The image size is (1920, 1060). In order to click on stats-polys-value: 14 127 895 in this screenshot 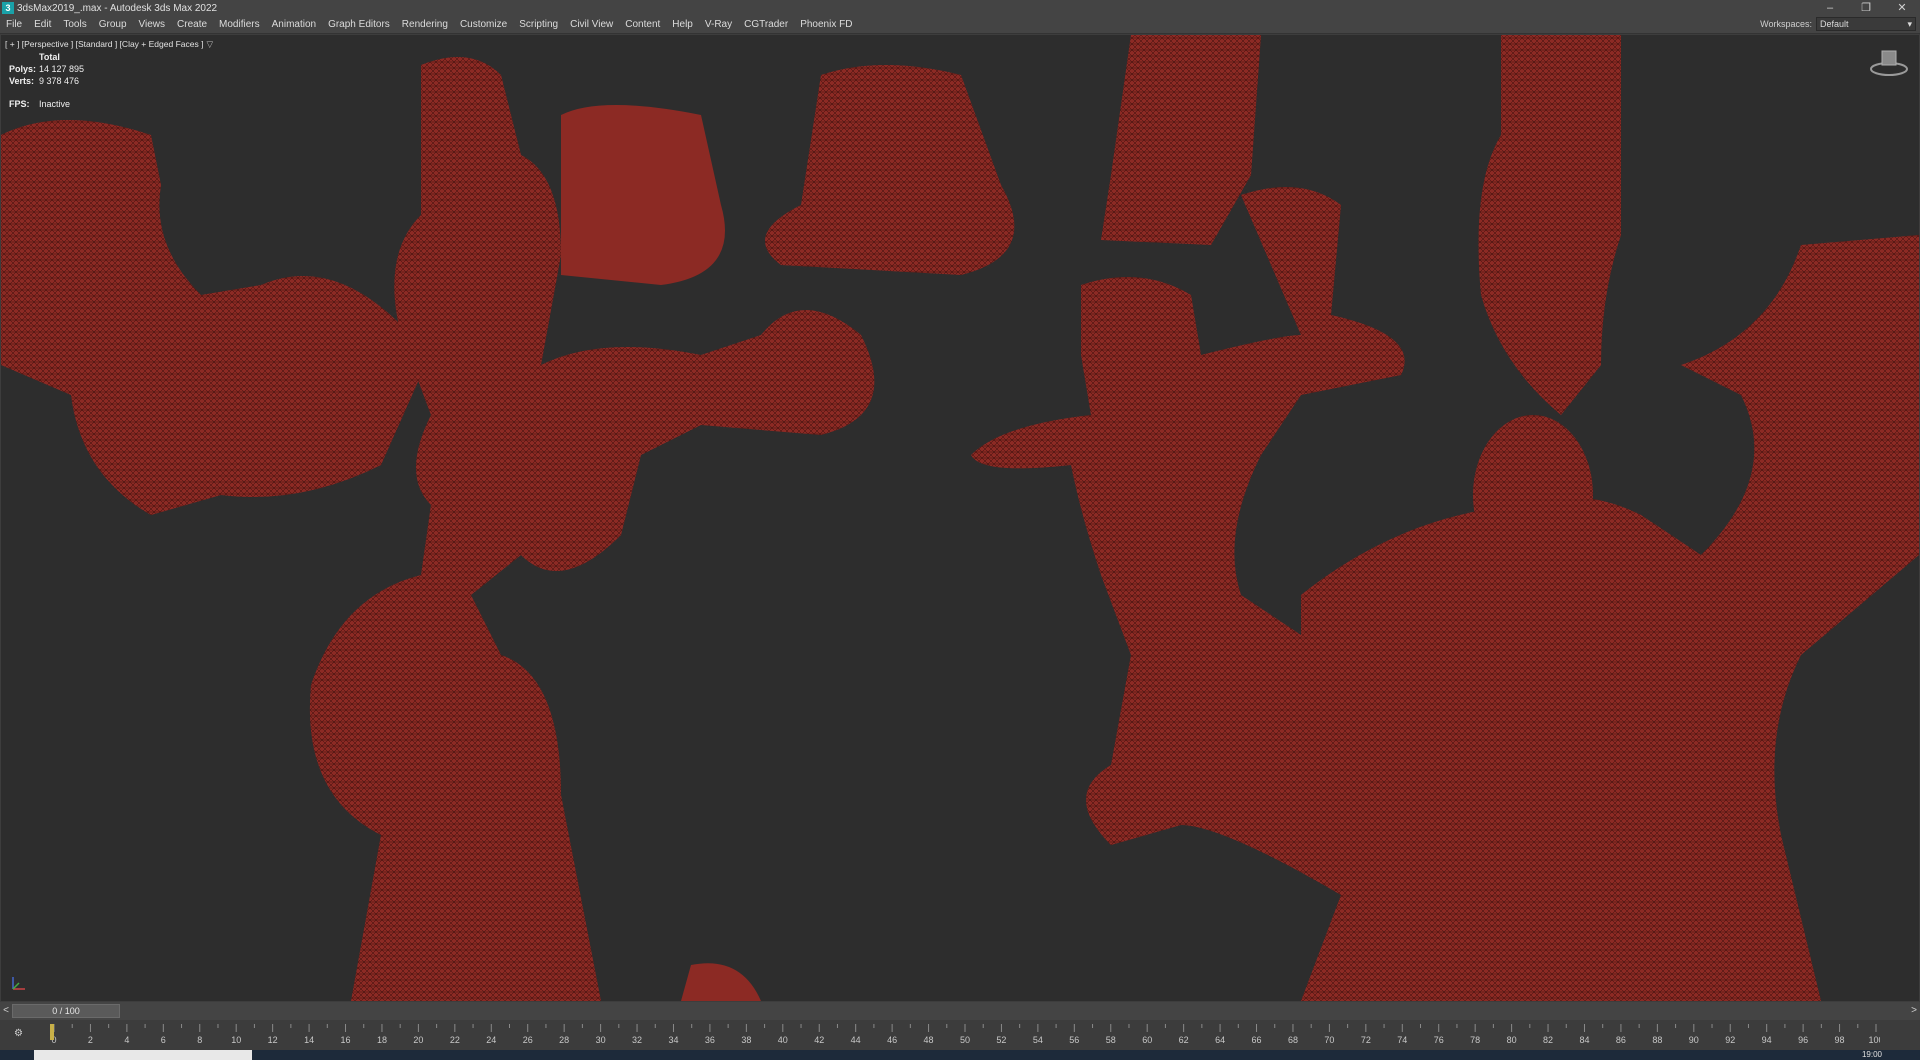, I will do `click(62, 69)`.